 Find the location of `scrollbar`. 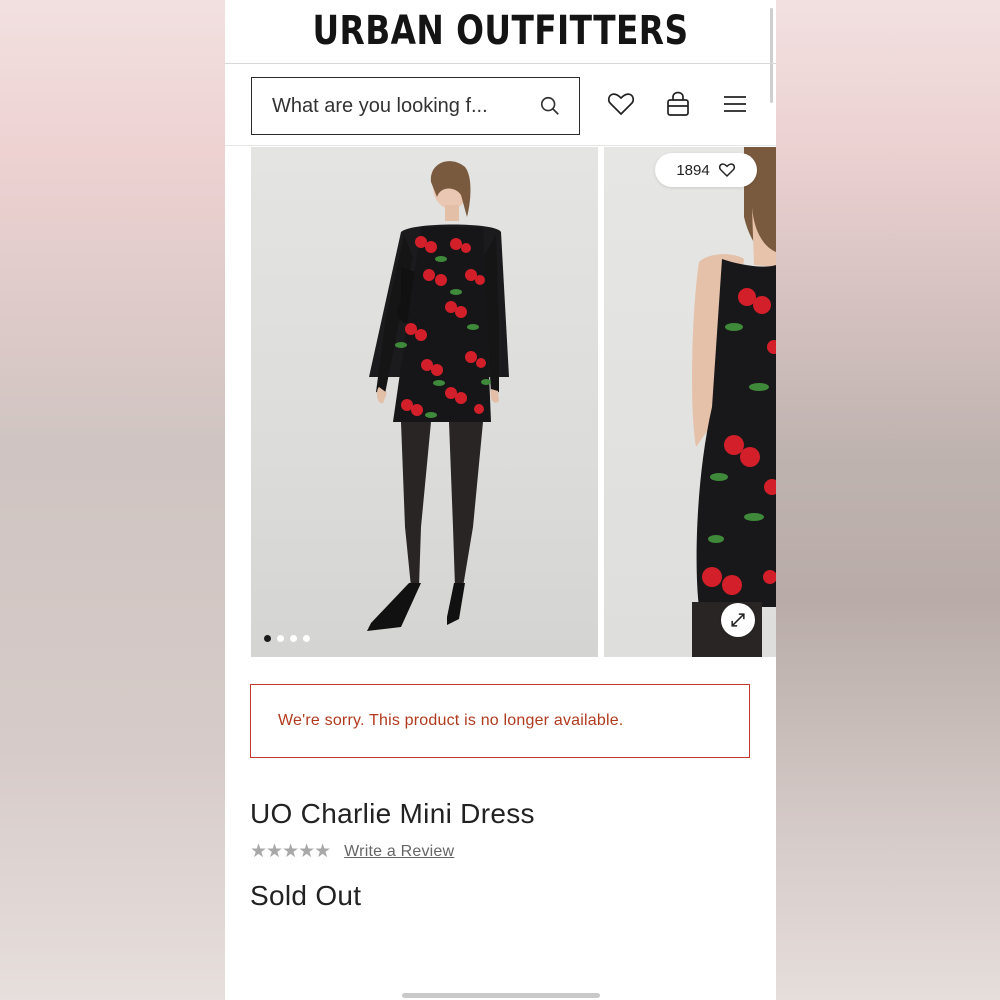

scrollbar is located at coordinates (771, 55).